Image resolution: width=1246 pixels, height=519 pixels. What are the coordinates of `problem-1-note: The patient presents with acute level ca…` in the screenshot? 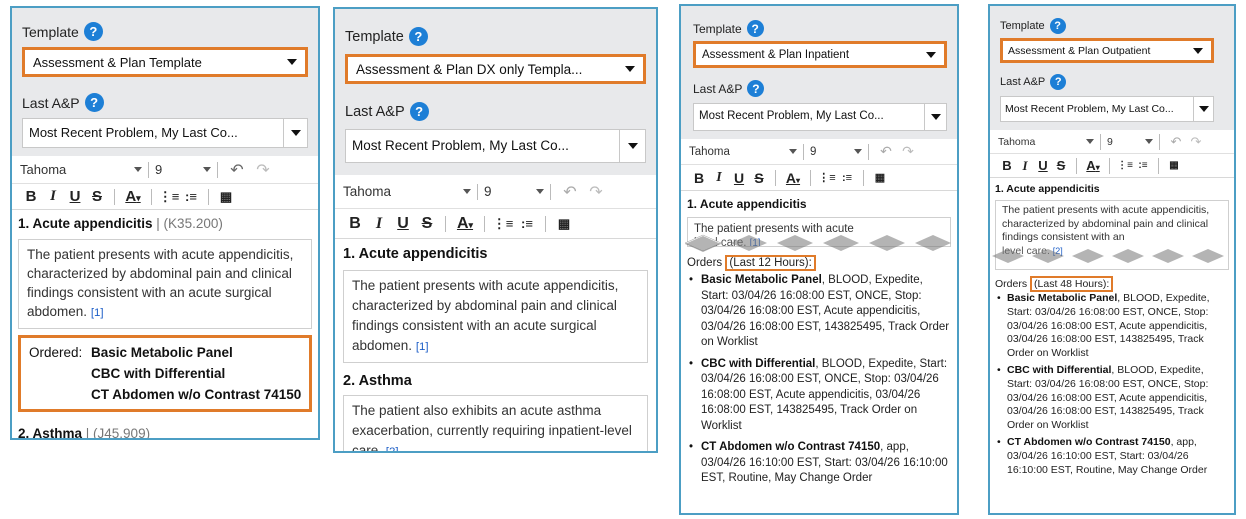 It's located at (819, 232).